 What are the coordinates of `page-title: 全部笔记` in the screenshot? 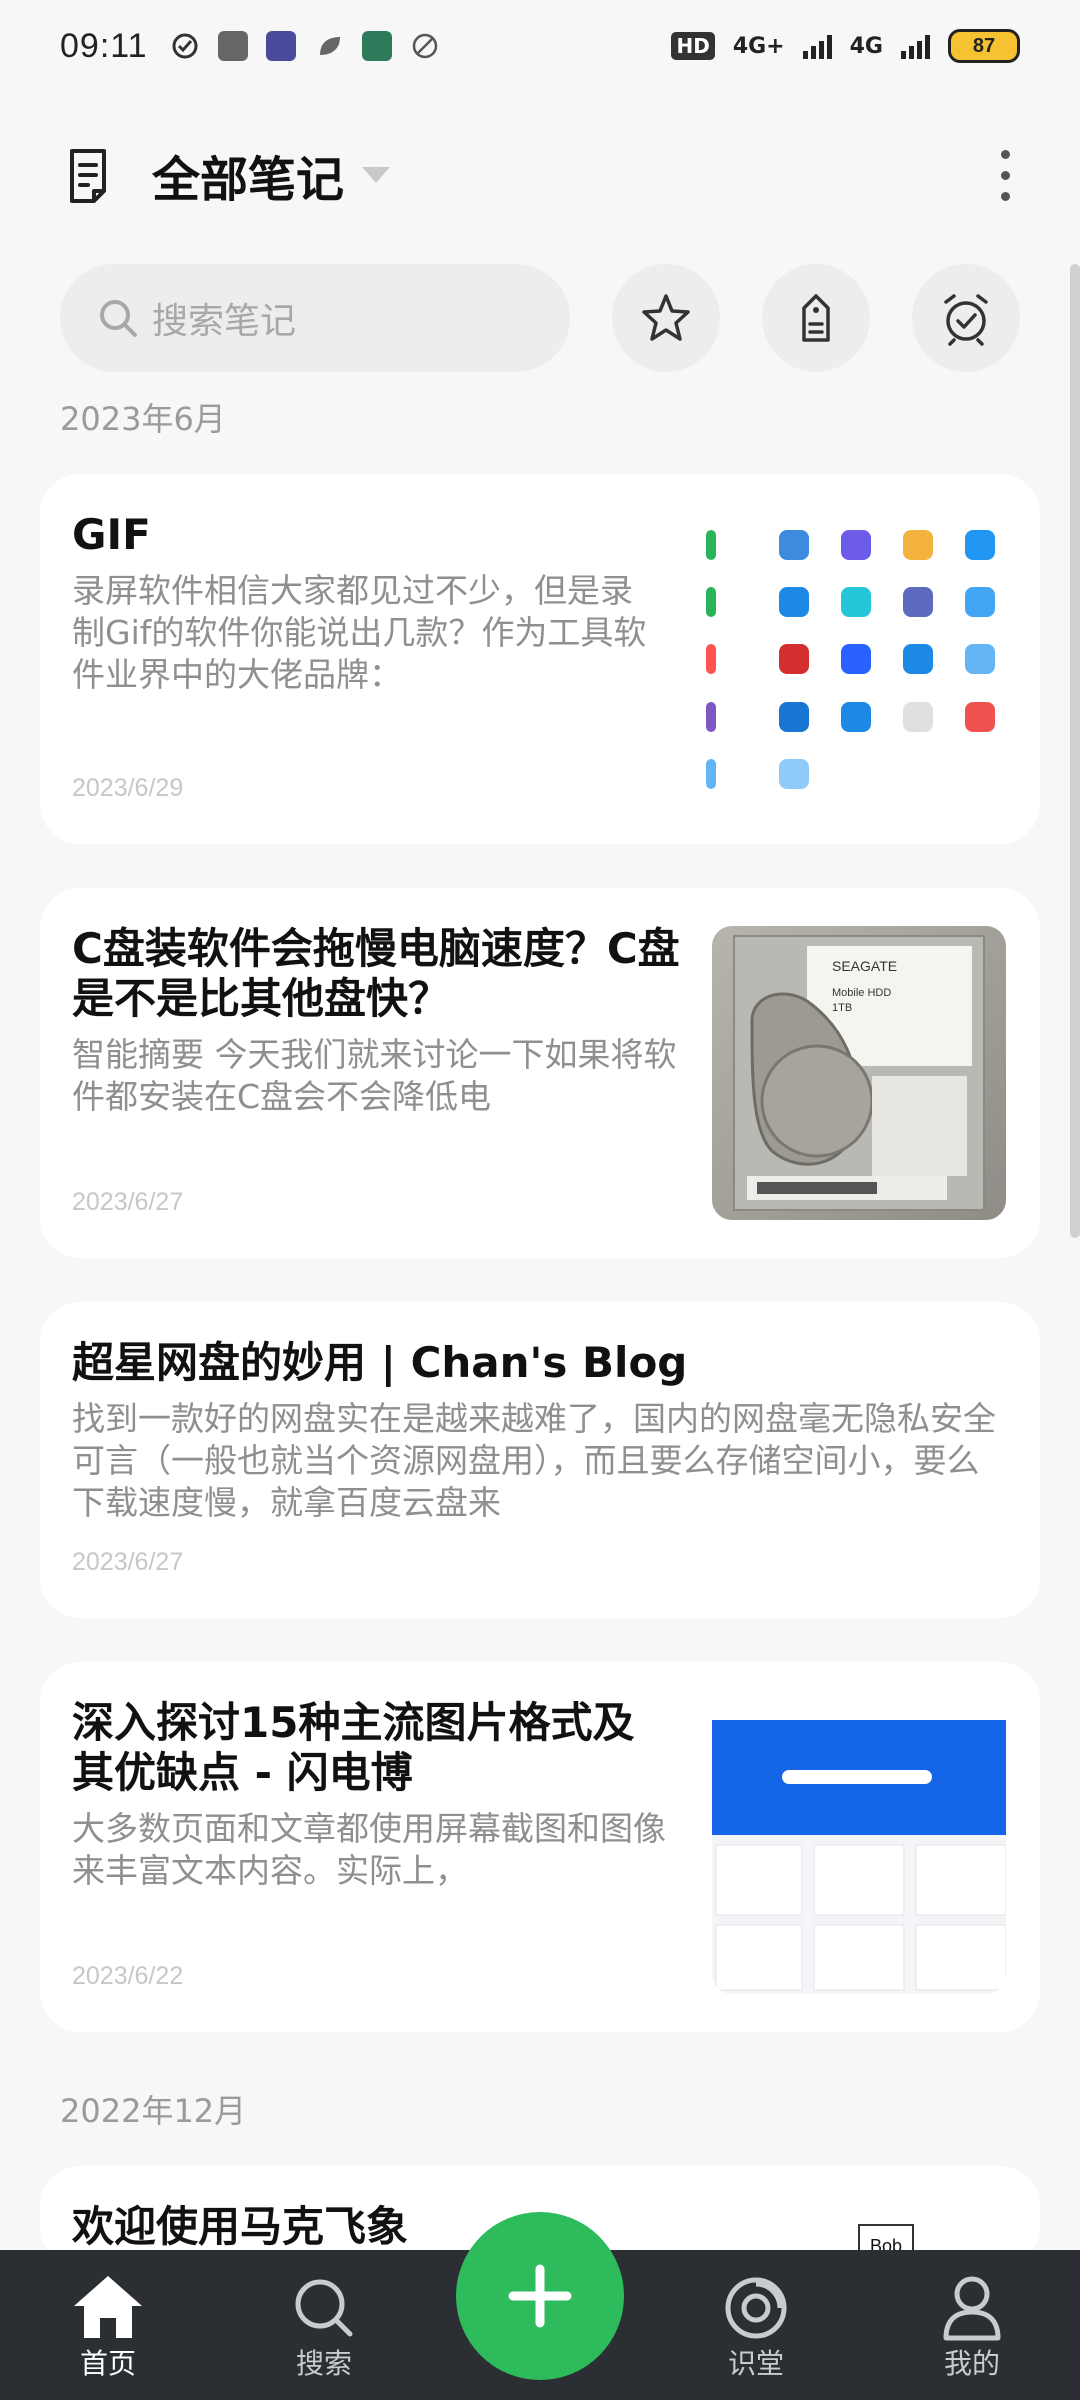 It's located at (248, 175).